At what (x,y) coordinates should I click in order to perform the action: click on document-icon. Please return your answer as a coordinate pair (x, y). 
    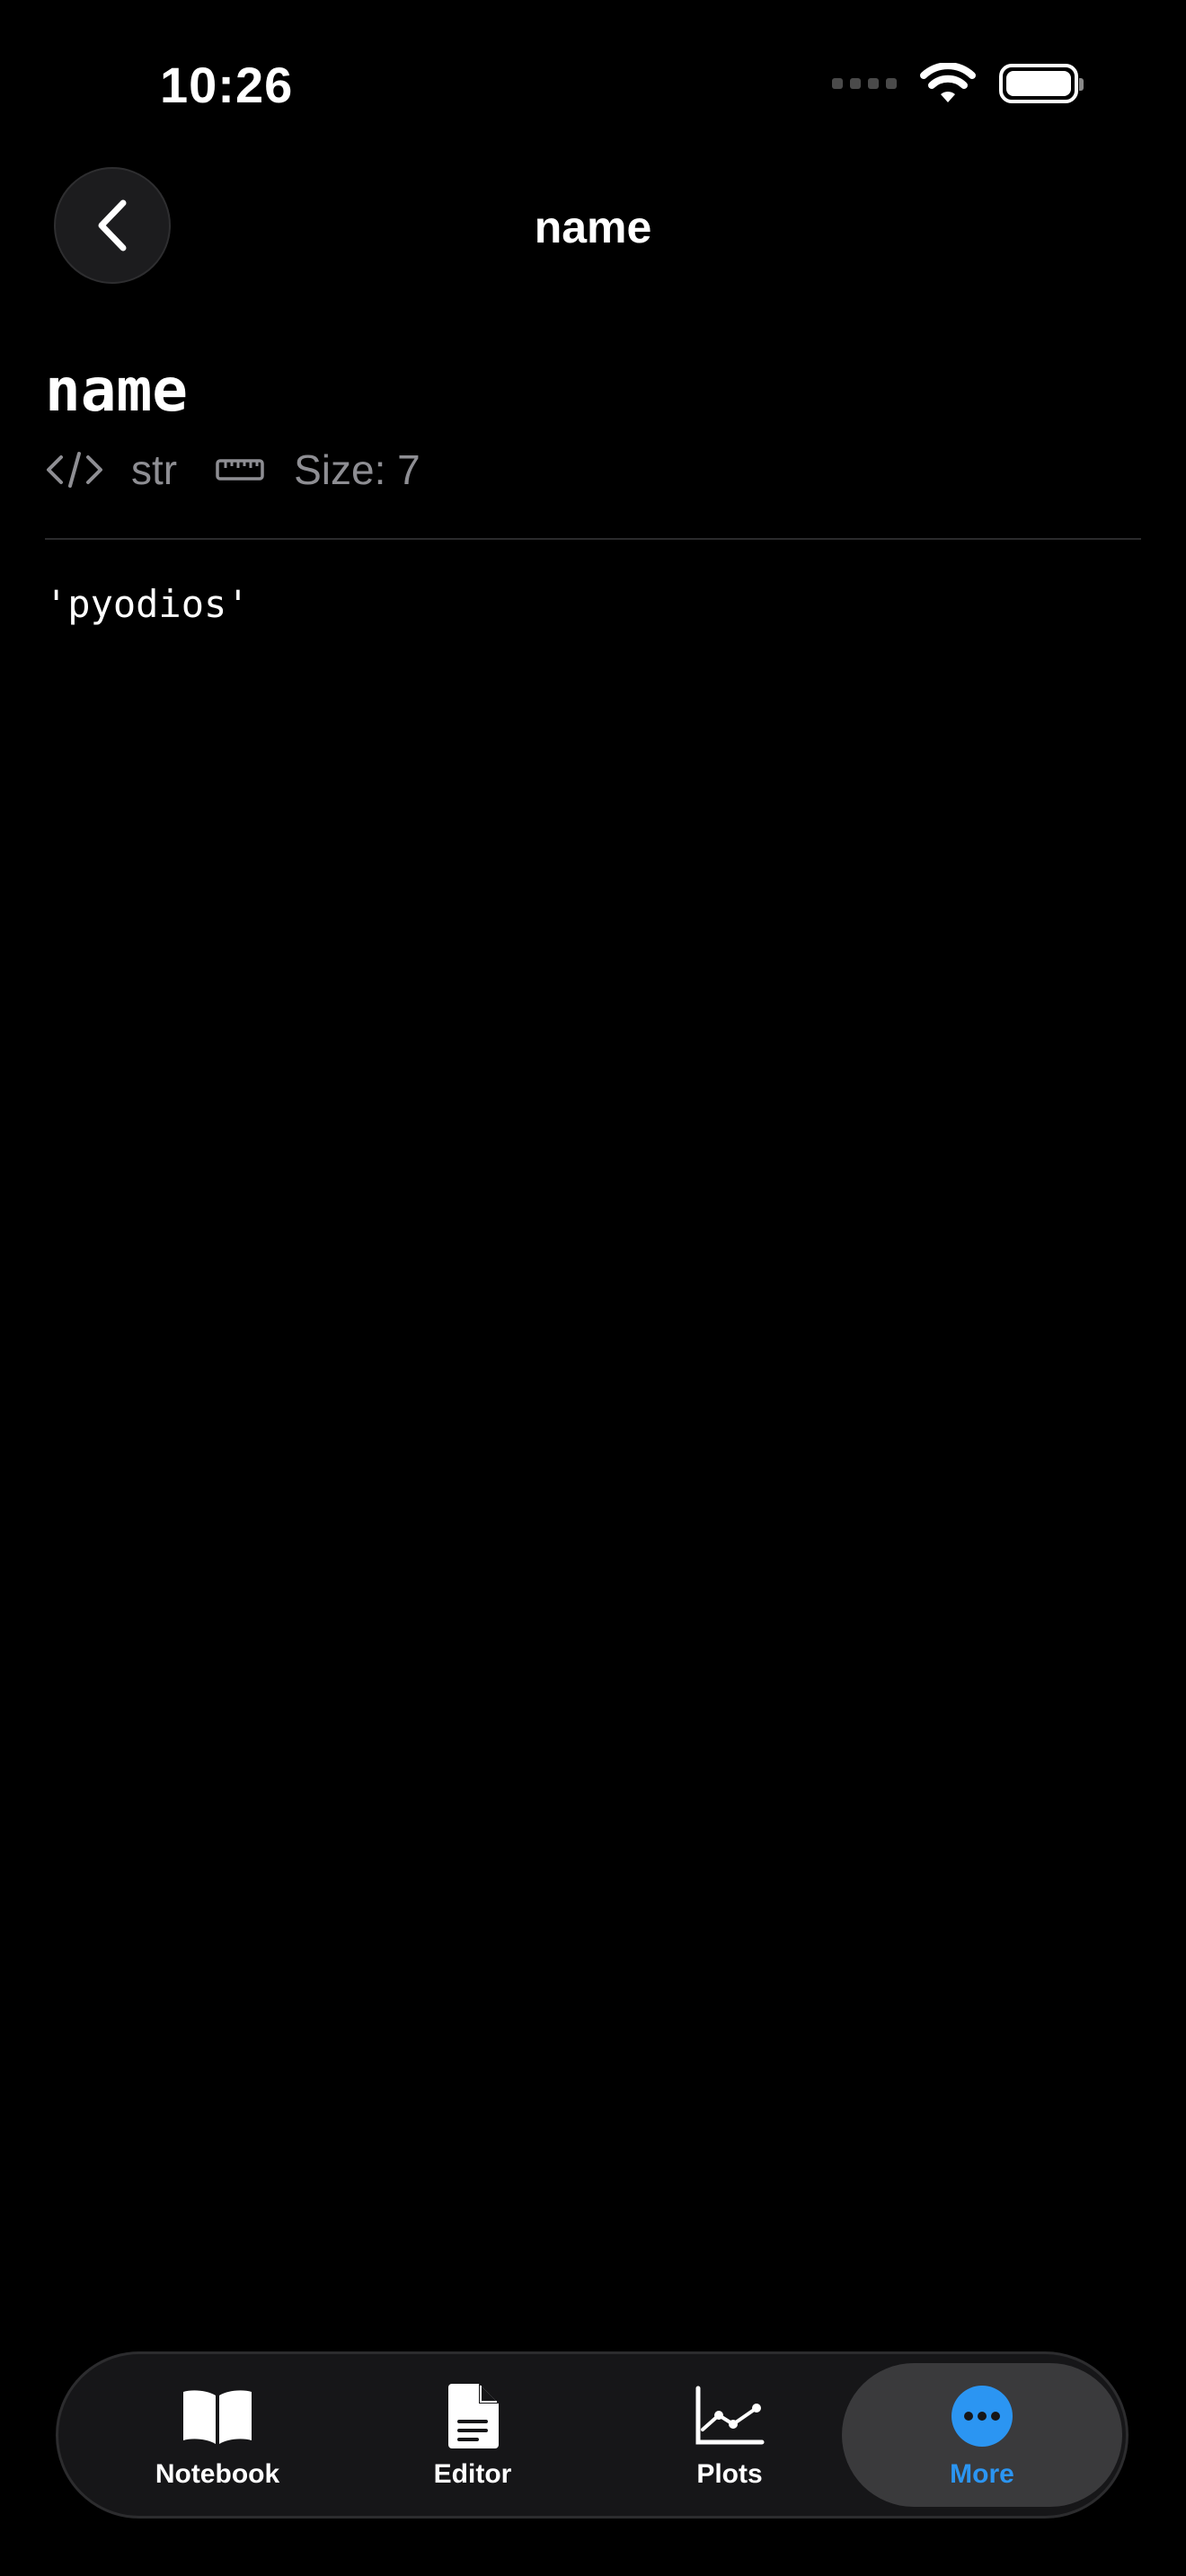
    Looking at the image, I should click on (473, 2416).